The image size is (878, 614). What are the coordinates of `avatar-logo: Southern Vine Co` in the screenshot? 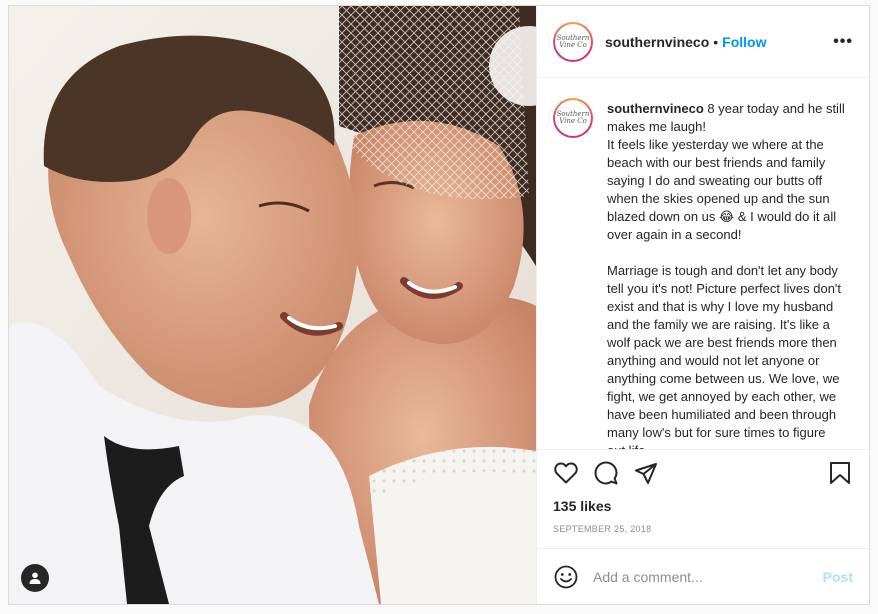 It's located at (573, 41).